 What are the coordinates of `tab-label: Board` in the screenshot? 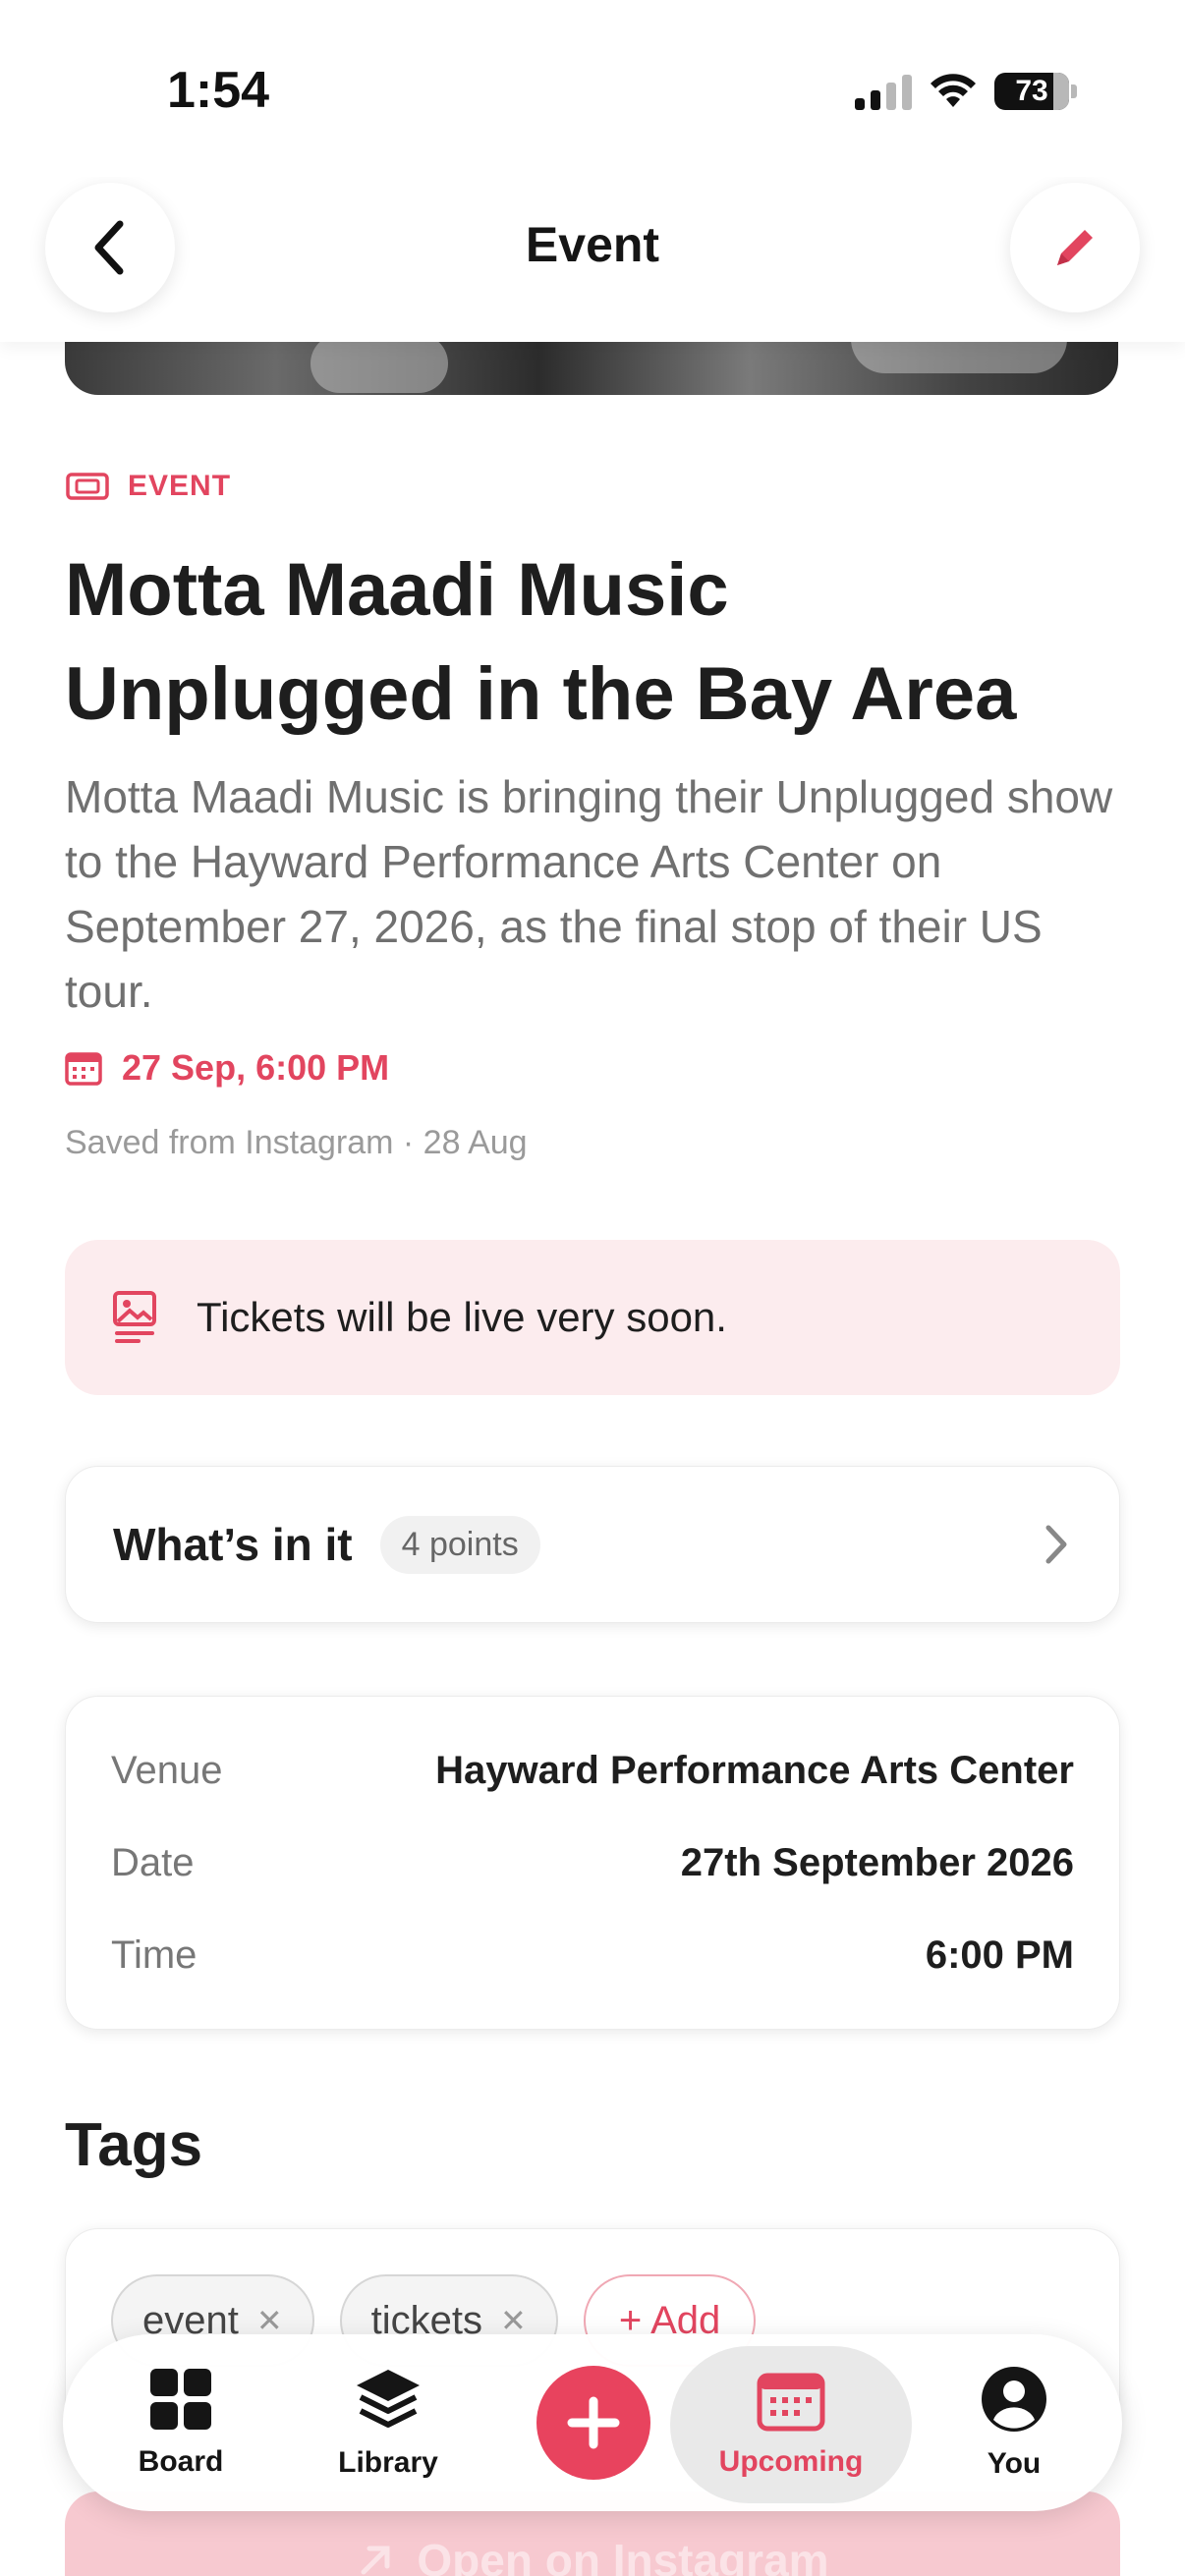 It's located at (181, 2461).